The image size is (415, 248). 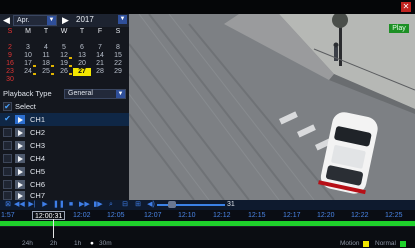 I want to click on calendar-day: 17, so click(x=28, y=64).